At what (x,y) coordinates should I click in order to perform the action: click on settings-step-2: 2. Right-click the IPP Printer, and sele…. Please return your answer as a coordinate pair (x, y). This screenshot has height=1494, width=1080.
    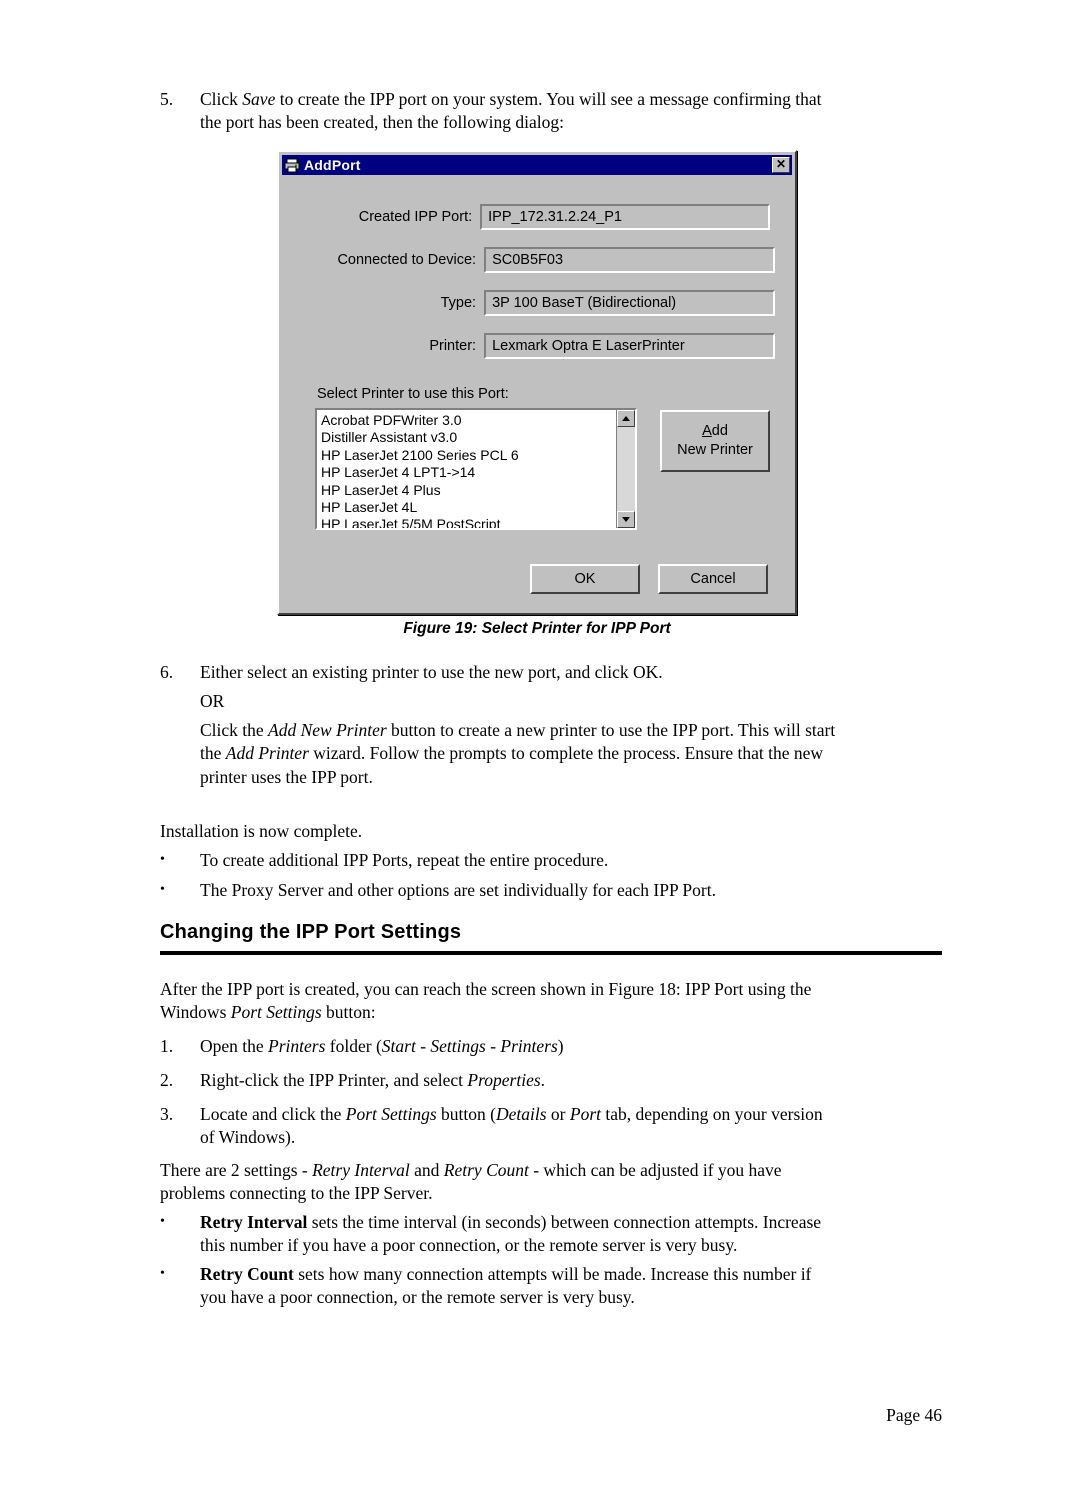
    Looking at the image, I should click on (551, 1080).